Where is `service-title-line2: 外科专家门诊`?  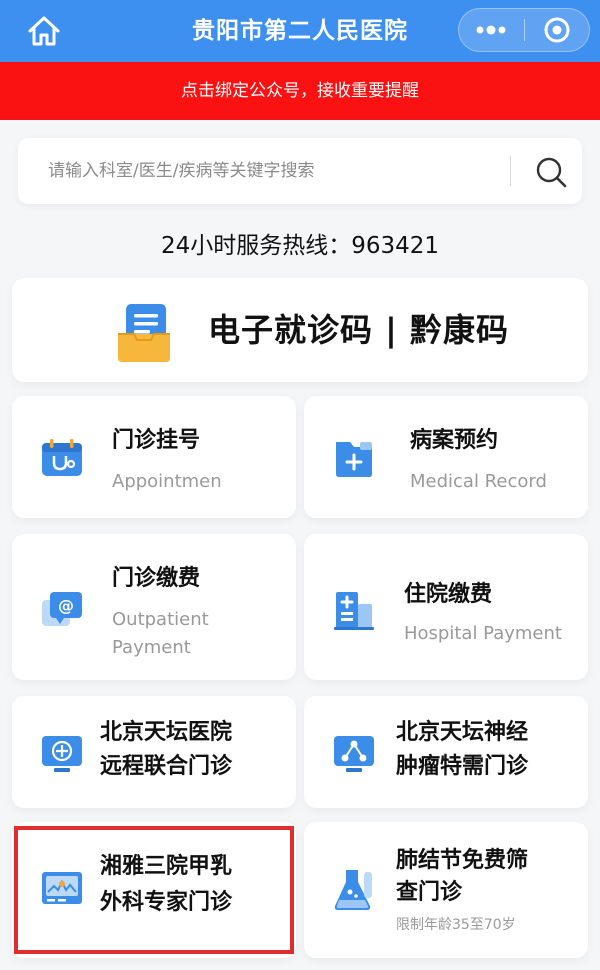
service-title-line2: 外科专家门诊 is located at coordinates (166, 902).